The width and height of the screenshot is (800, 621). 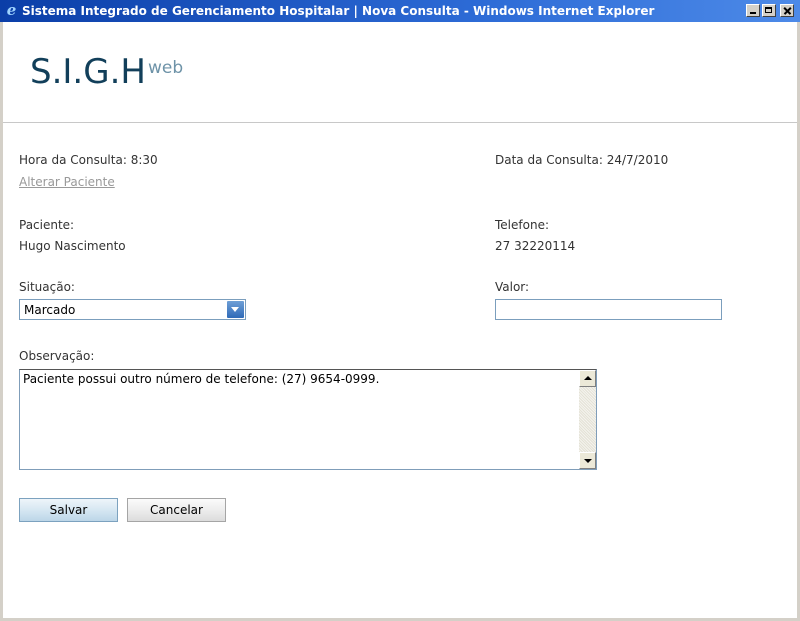 I want to click on chevron-down-icon, so click(x=235, y=309).